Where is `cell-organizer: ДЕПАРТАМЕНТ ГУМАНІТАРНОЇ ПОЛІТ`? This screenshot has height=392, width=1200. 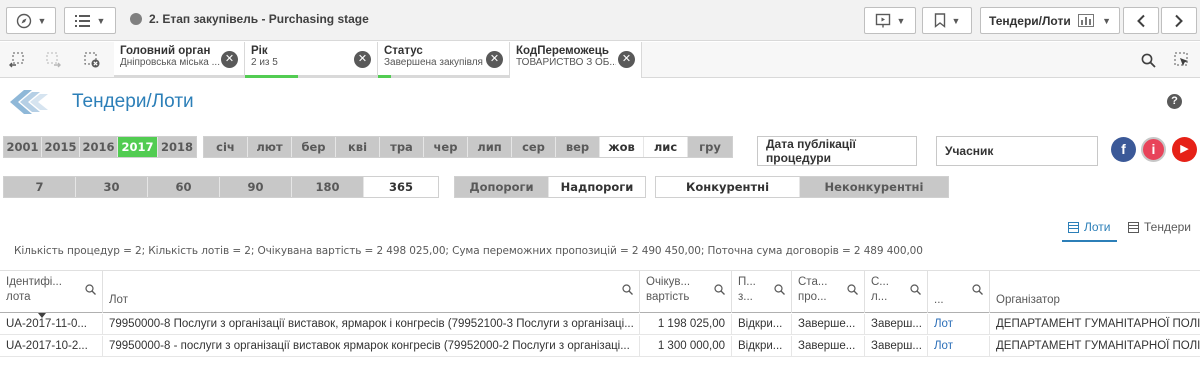
cell-organizer: ДЕПАРТАМЕНТ ГУМАНІТАРНОЇ ПОЛІТ is located at coordinates (1098, 324).